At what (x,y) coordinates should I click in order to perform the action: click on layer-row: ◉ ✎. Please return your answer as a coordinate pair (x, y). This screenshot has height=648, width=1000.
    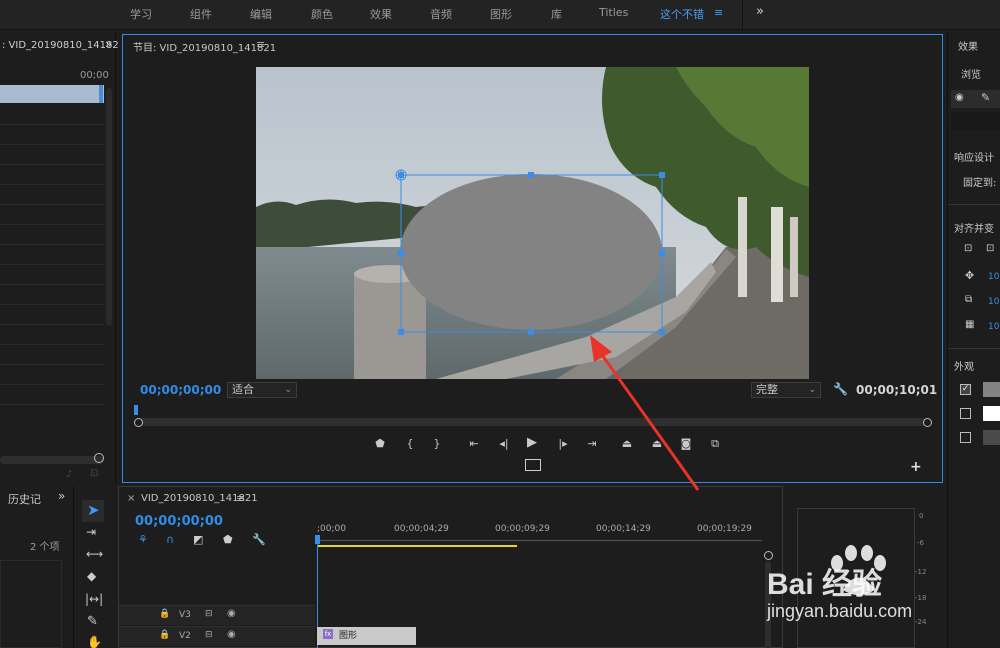
    Looking at the image, I should click on (975, 99).